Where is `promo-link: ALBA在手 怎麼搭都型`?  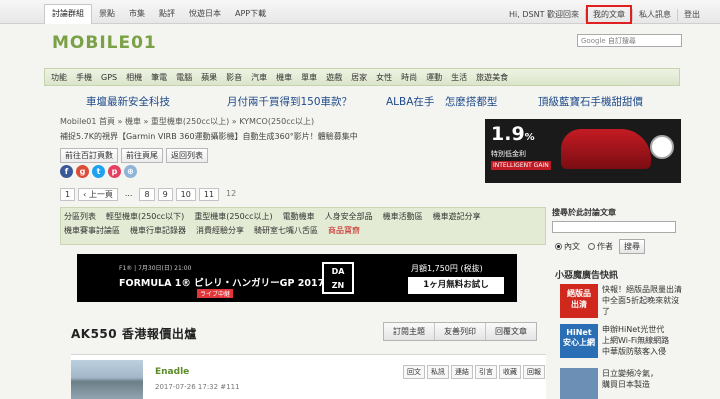 promo-link: ALBA在手 怎麼搭都型 is located at coordinates (441, 101).